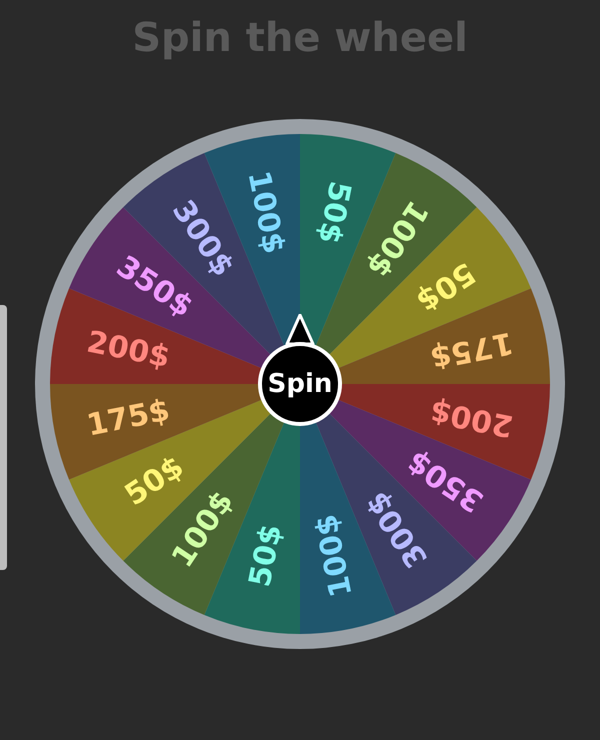 Image resolution: width=600 pixels, height=740 pixels. Describe the element at coordinates (3, 437) in the screenshot. I see `edge-handle` at that location.